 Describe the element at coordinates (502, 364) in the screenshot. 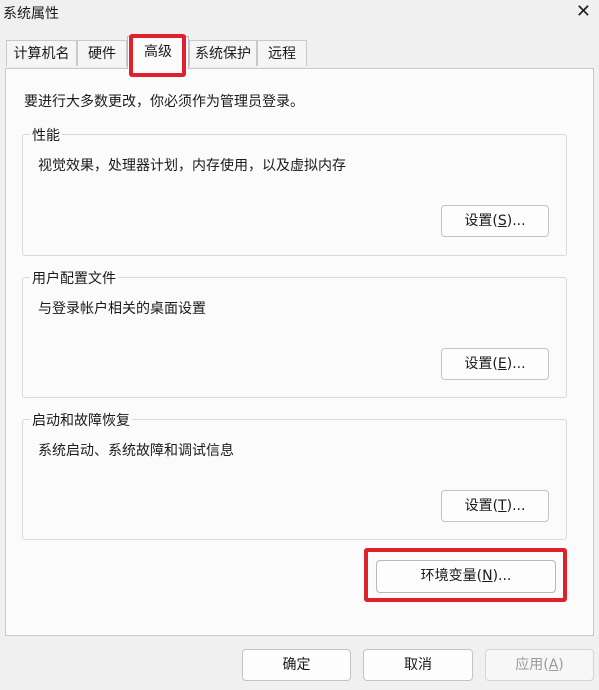

I see `access-key: E` at that location.